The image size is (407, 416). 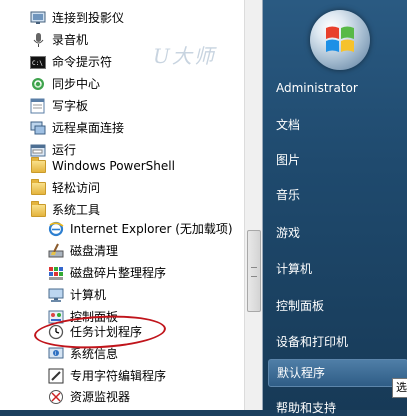 I want to click on program-item-sound-recorder: 录音机, so click(x=146, y=40).